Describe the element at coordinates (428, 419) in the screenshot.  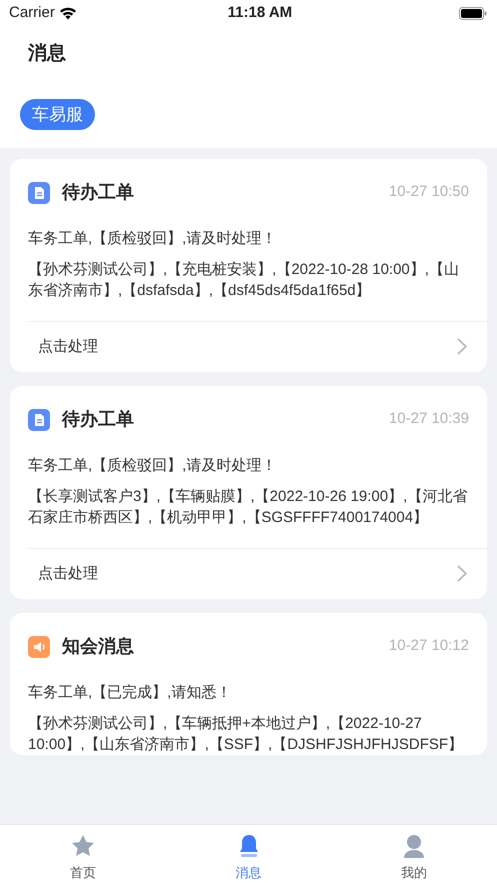
I see `message-time: 10-27 10:39` at that location.